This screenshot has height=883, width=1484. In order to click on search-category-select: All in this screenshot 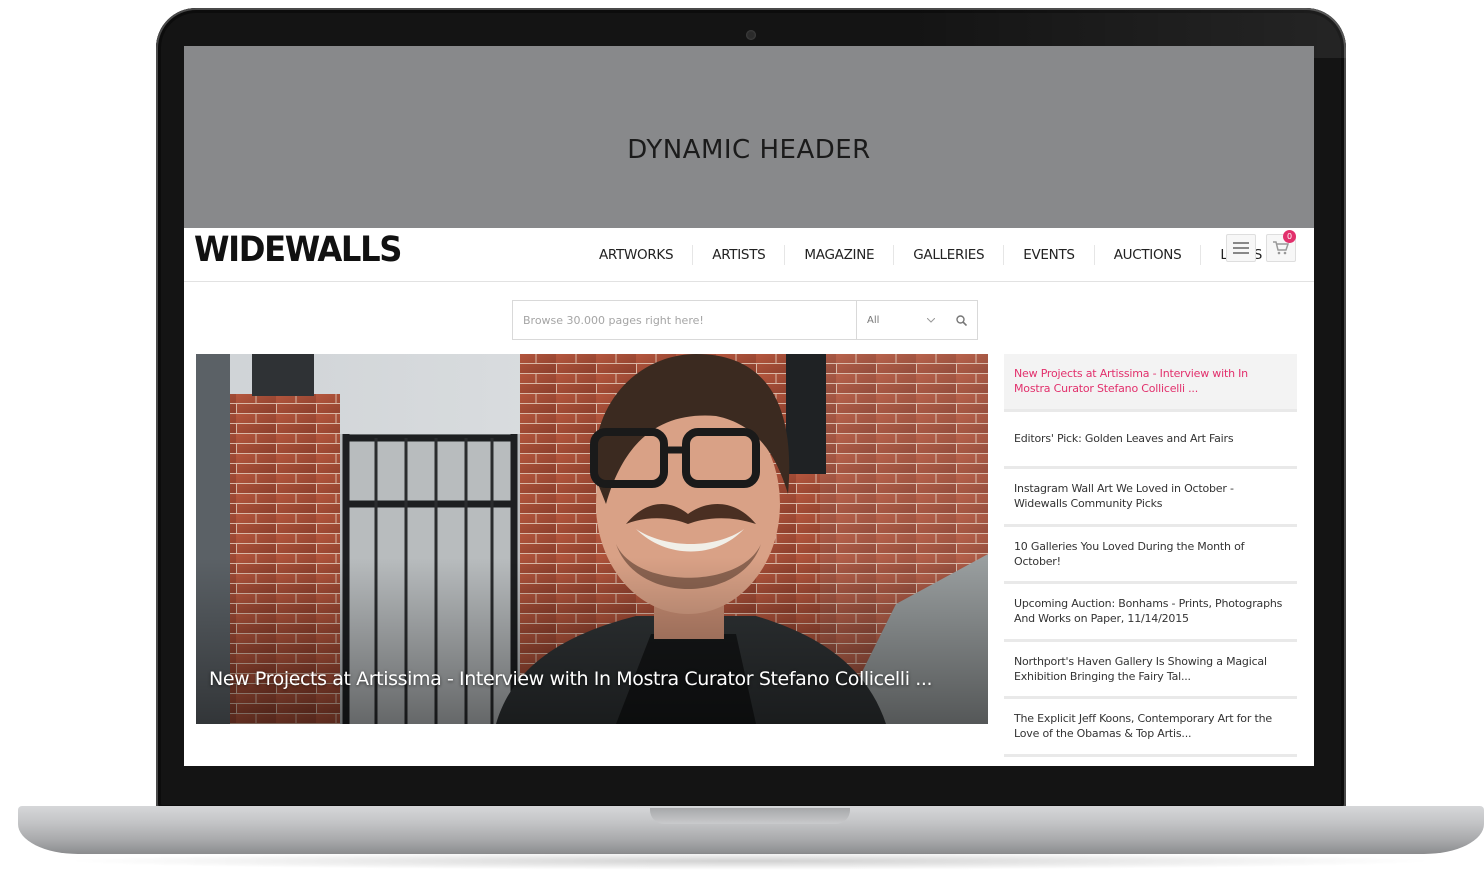, I will do `click(901, 320)`.